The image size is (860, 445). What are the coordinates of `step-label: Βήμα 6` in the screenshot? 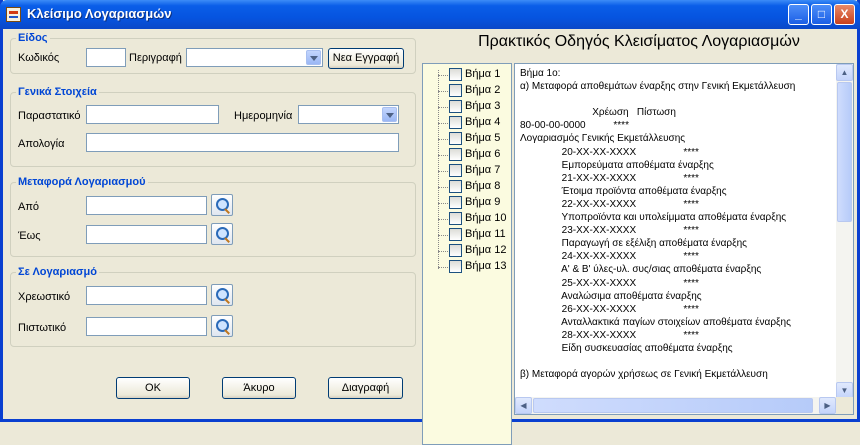 It's located at (483, 154).